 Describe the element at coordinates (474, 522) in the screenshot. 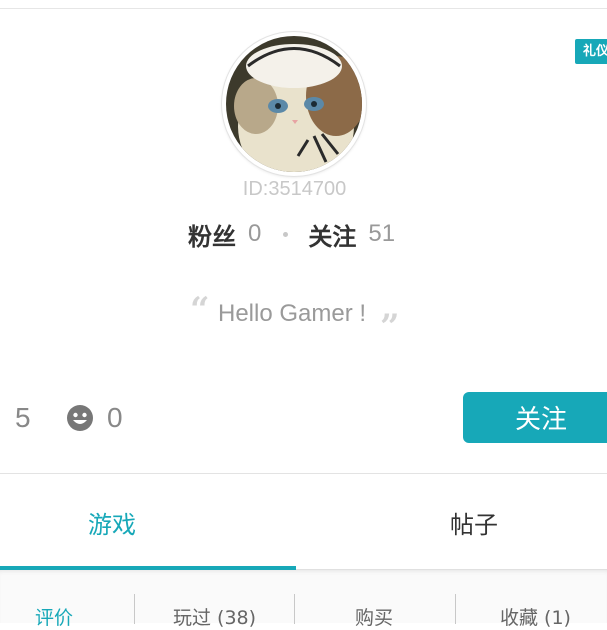

I see `tab-posts: 帖子` at that location.